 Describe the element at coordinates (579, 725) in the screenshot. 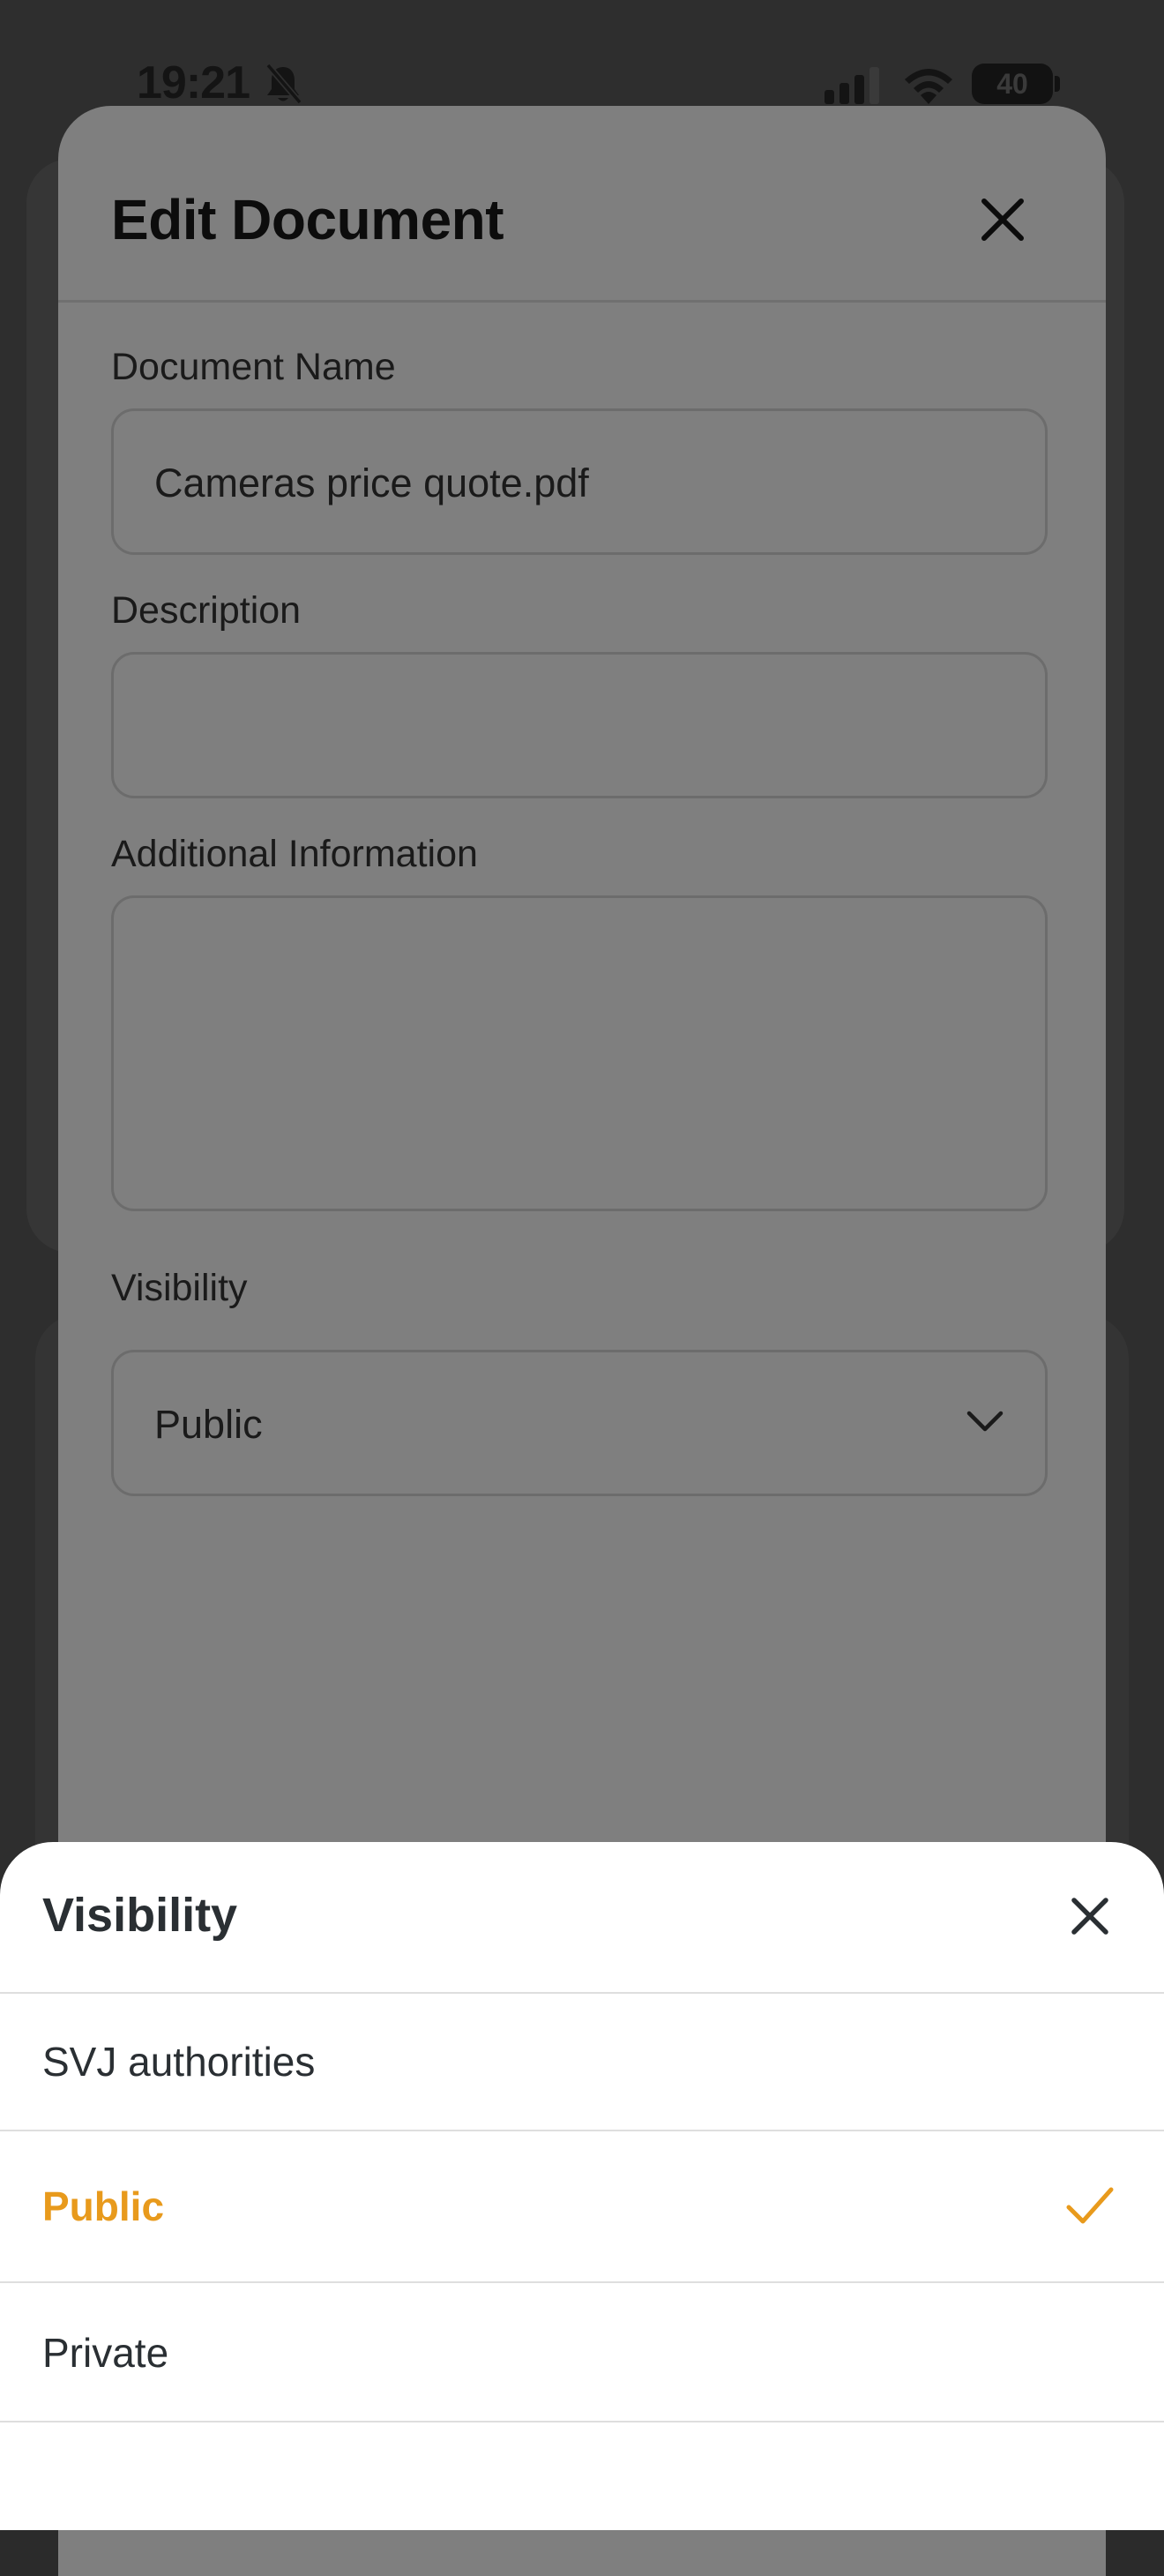

I see `description-field` at that location.